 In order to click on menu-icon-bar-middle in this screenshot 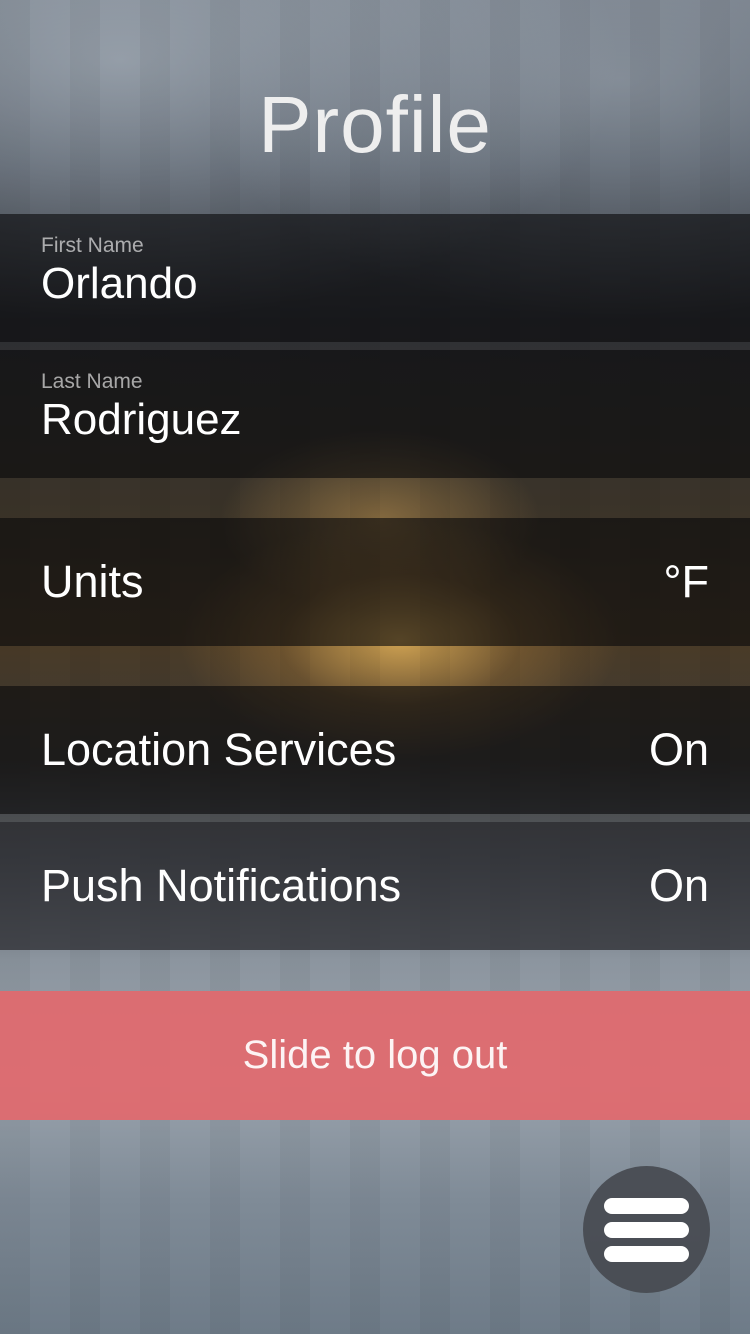, I will do `click(646, 1230)`.